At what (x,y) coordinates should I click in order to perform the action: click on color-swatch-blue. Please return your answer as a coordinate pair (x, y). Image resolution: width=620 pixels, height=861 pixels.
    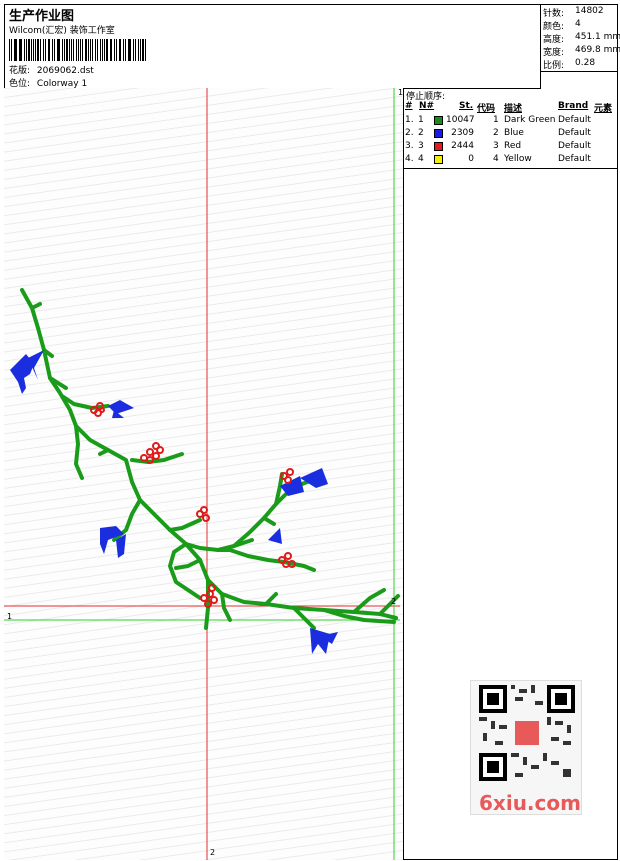
    Looking at the image, I should click on (438, 133).